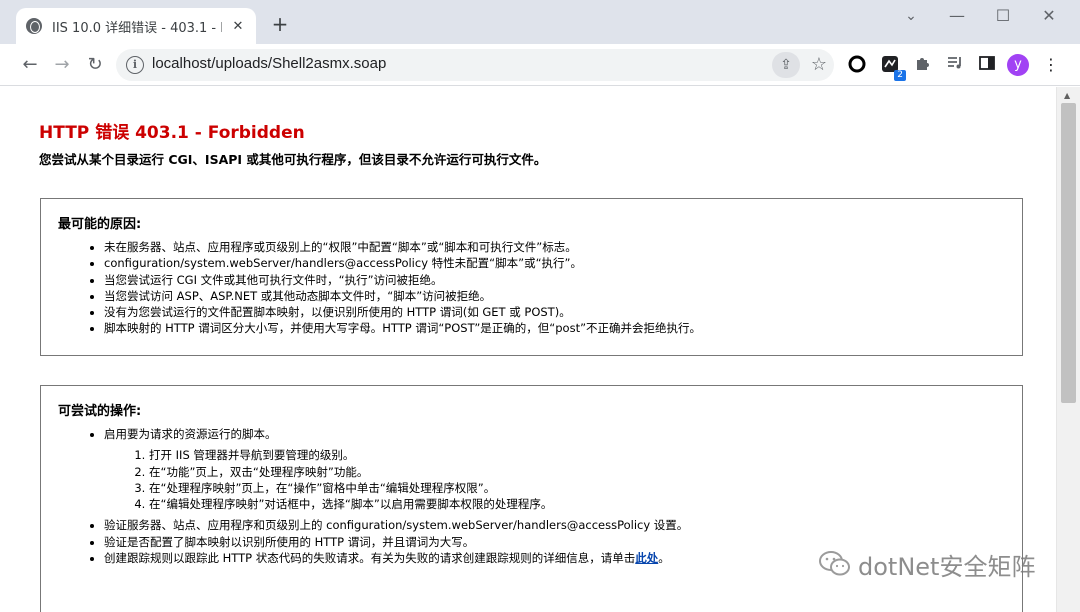 The width and height of the screenshot is (1080, 612). I want to click on tab-close-icon: ✕, so click(238, 26).